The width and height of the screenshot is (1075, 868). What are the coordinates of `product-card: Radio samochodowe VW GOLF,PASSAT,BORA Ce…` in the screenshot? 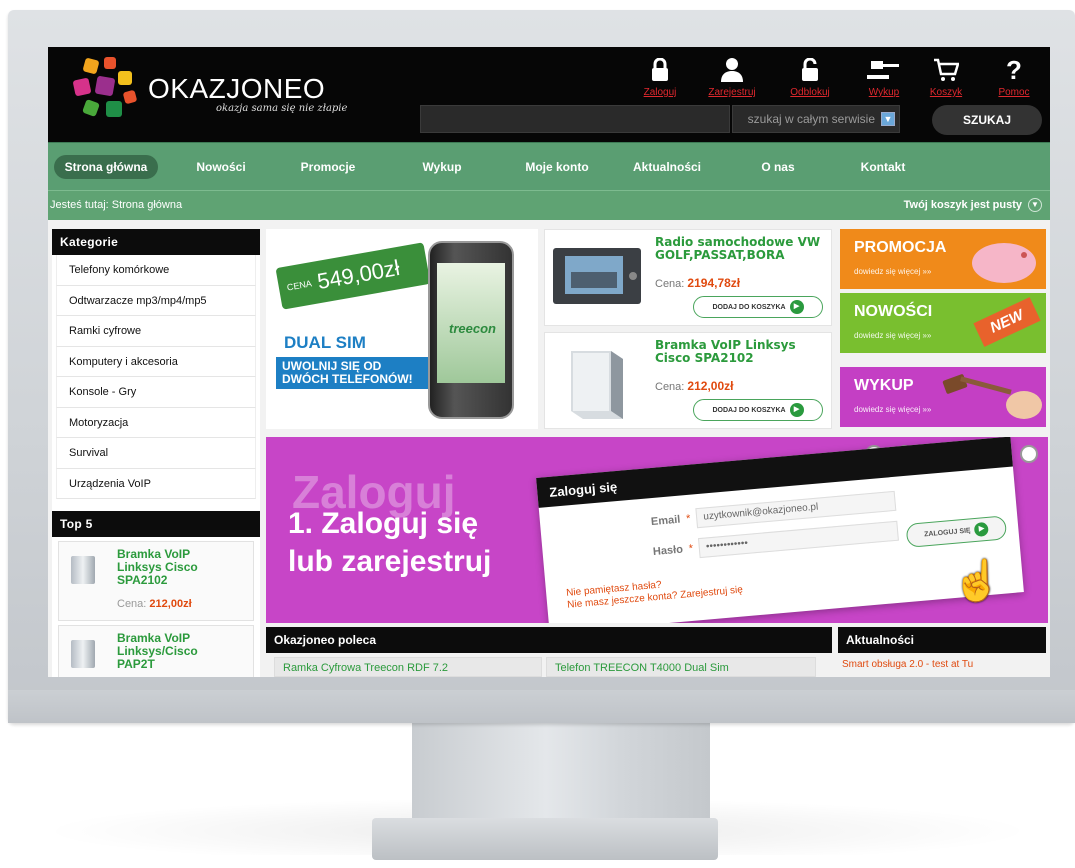 It's located at (688, 277).